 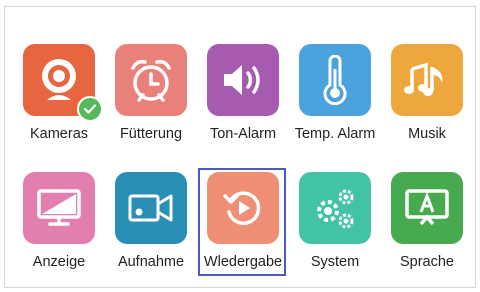 I want to click on menu-item-ton-alarm: Ton-Alarm, so click(x=243, y=100).